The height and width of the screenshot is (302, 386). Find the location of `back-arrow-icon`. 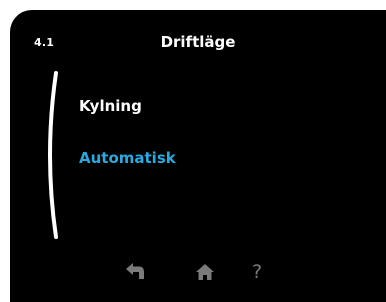

back-arrow-icon is located at coordinates (135, 271).